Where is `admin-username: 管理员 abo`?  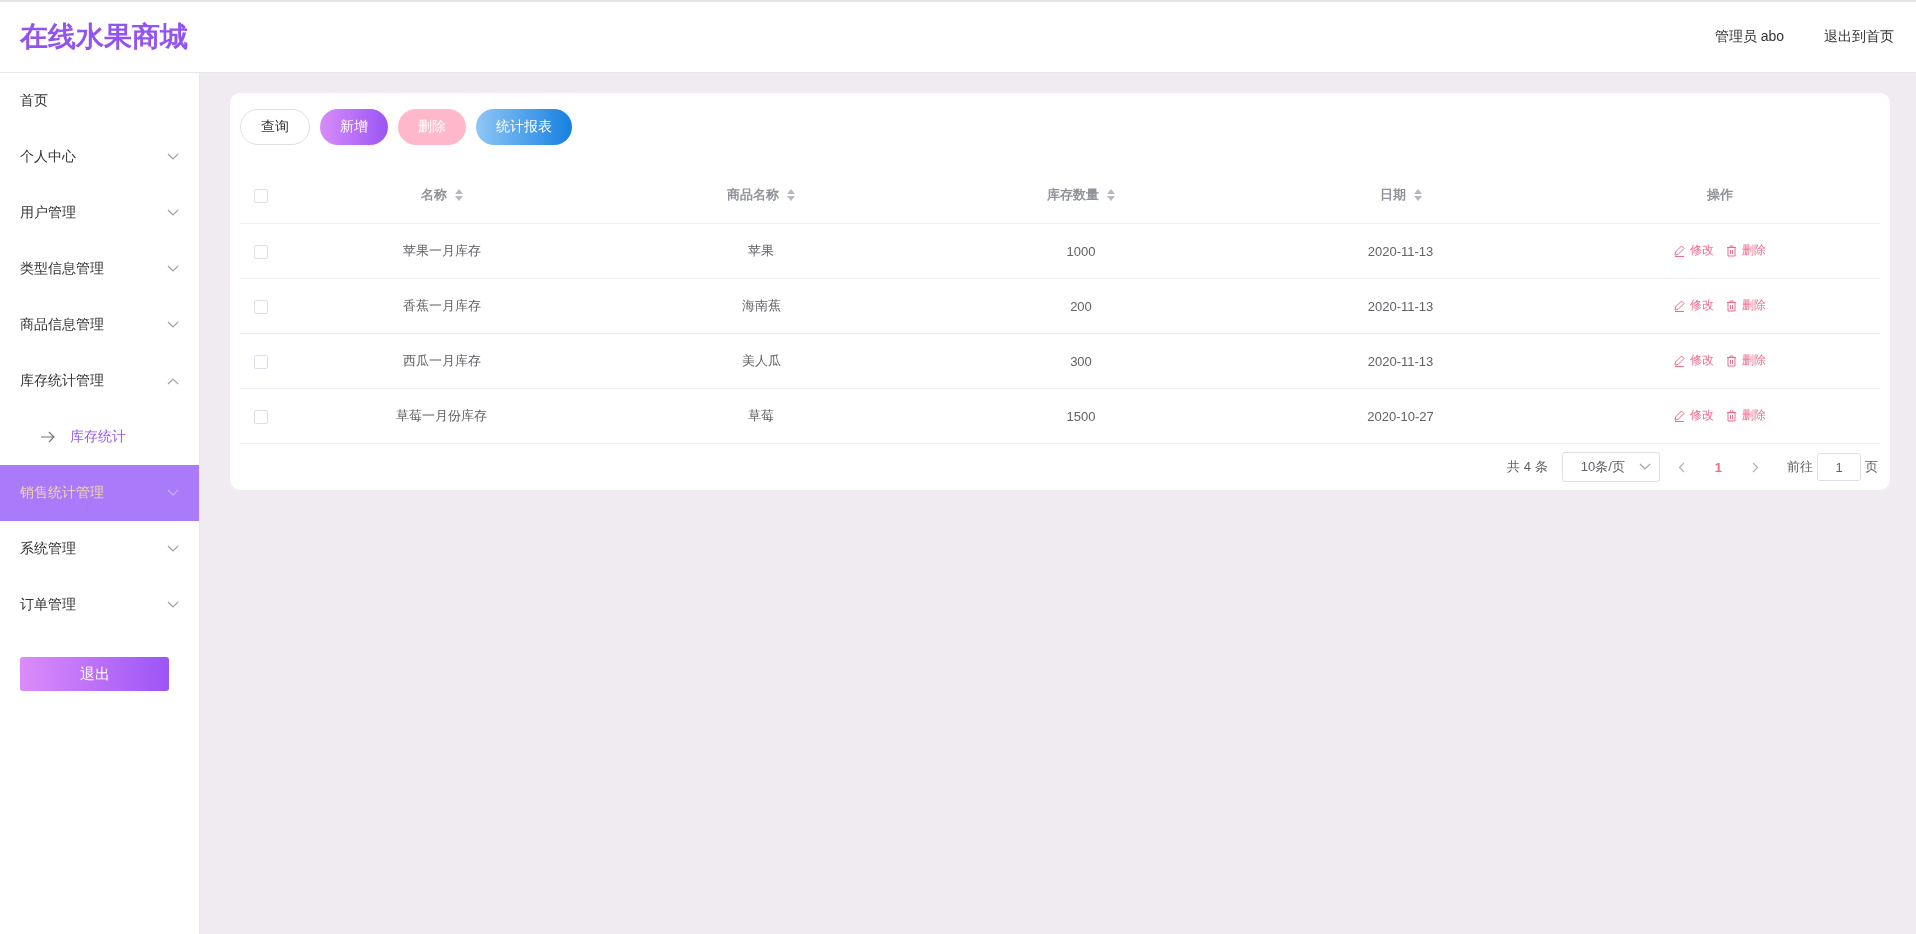 admin-username: 管理员 abo is located at coordinates (1749, 37).